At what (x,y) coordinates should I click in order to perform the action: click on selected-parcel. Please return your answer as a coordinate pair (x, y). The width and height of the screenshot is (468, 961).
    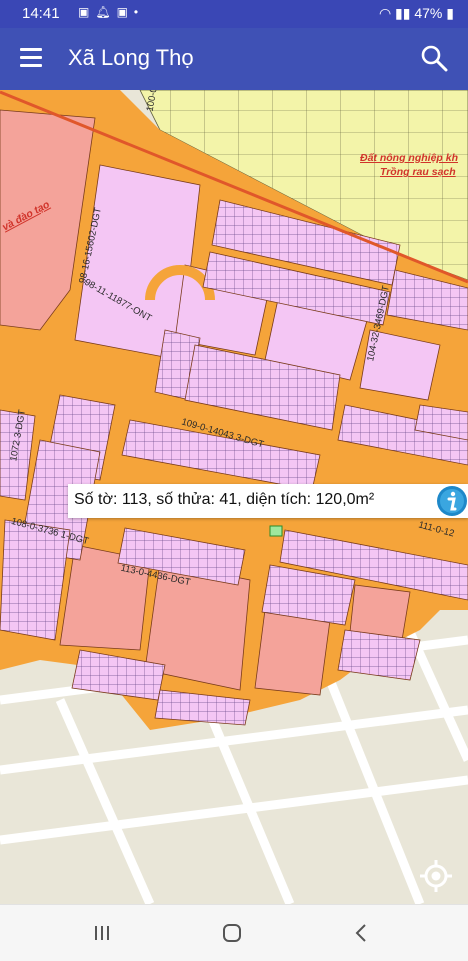
    Looking at the image, I should click on (276, 531).